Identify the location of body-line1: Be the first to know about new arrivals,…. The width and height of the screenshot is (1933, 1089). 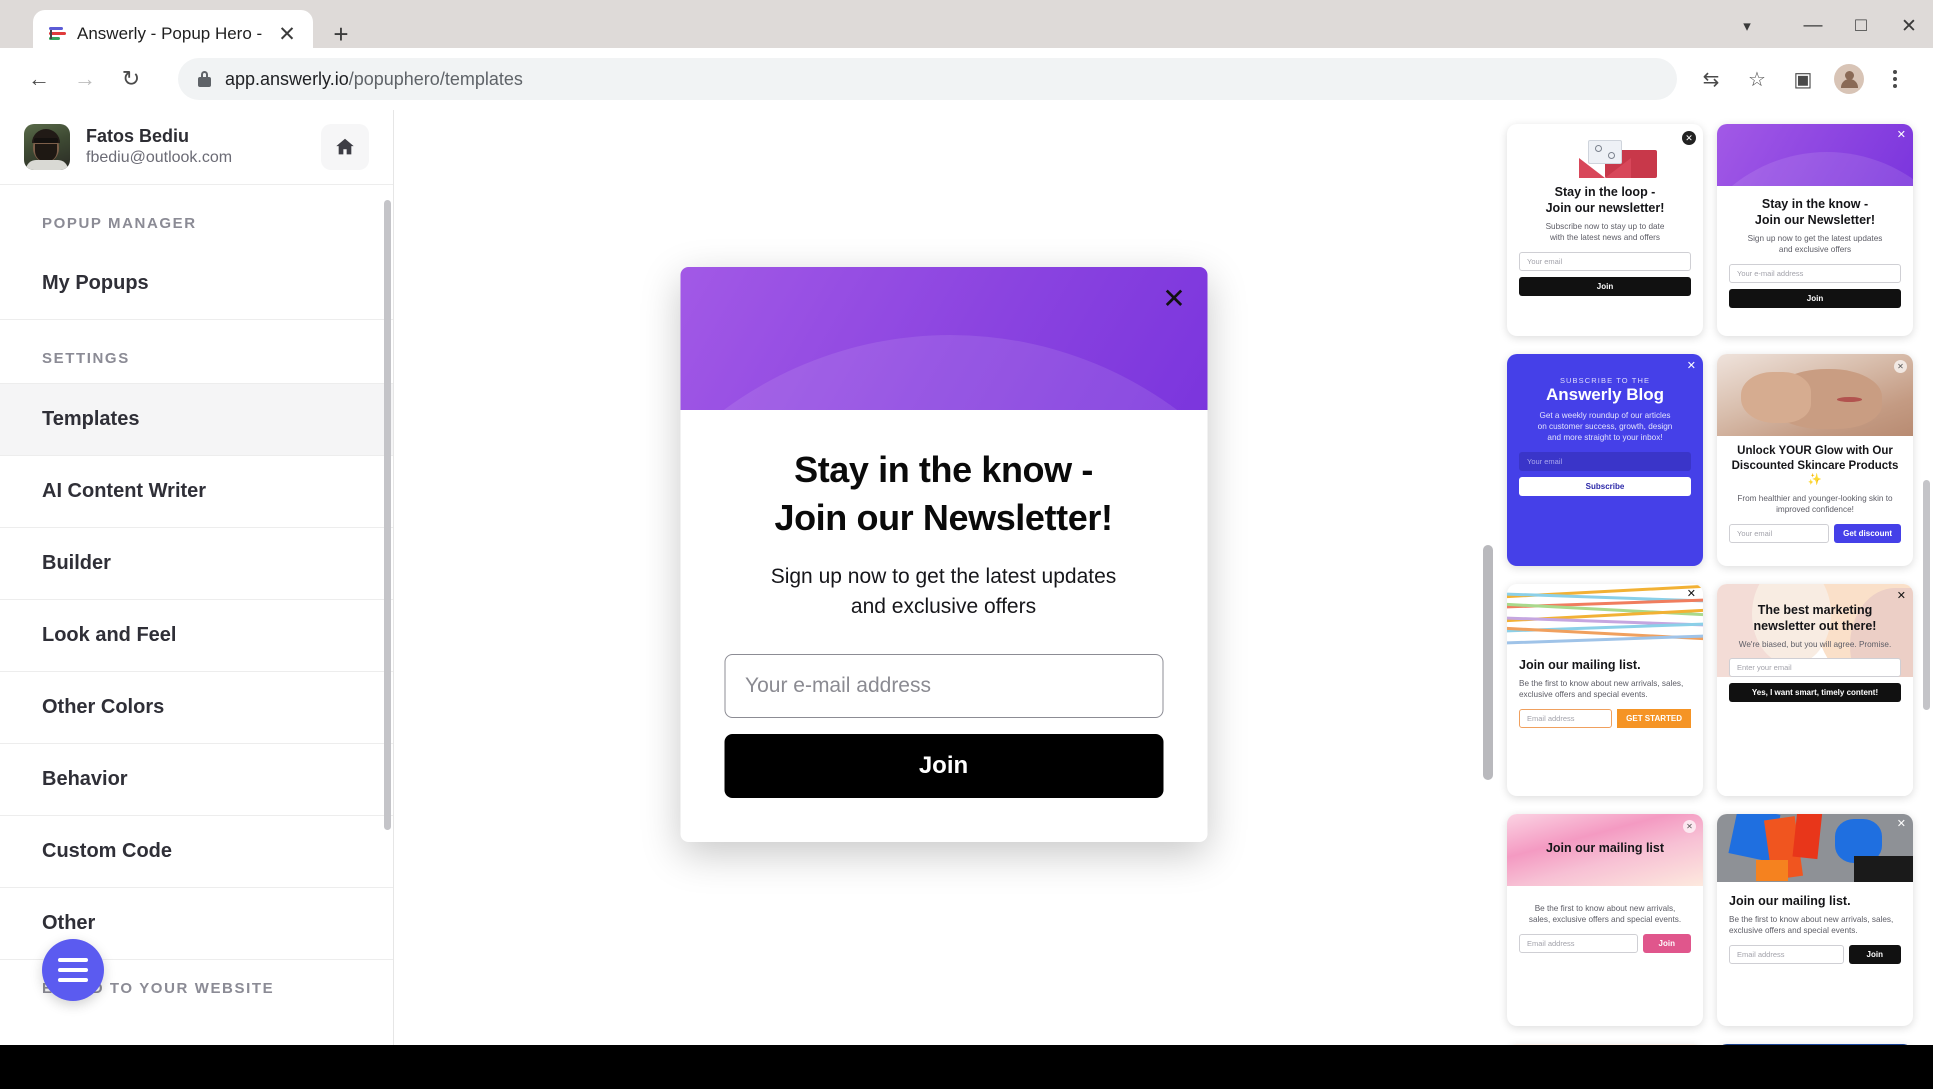
(1811, 919).